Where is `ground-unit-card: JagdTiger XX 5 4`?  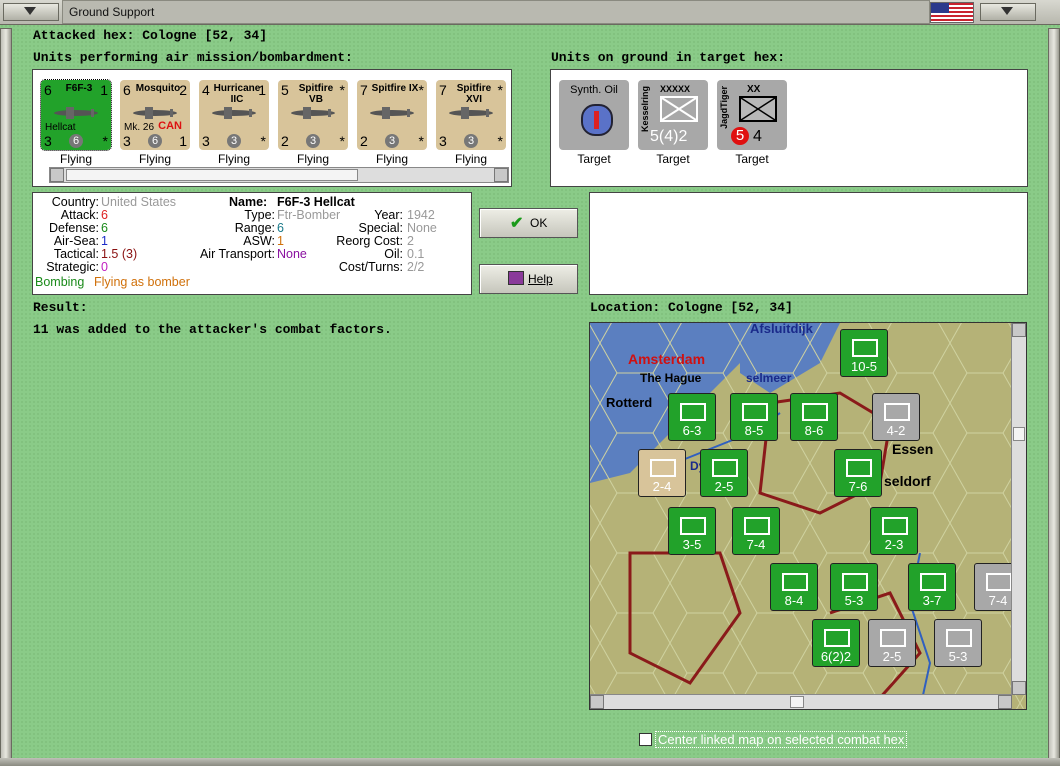 ground-unit-card: JagdTiger XX 5 4 is located at coordinates (752, 115).